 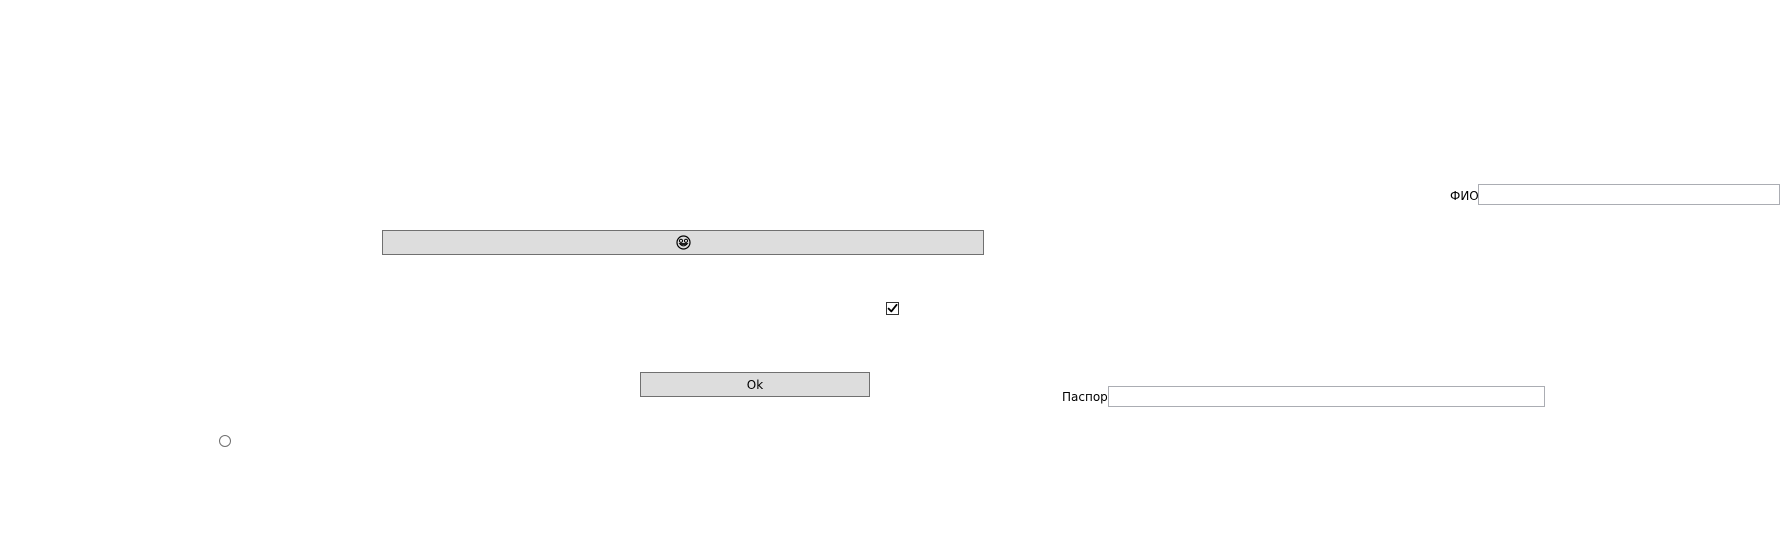 I want to click on smiley-button, so click(x=683, y=242).